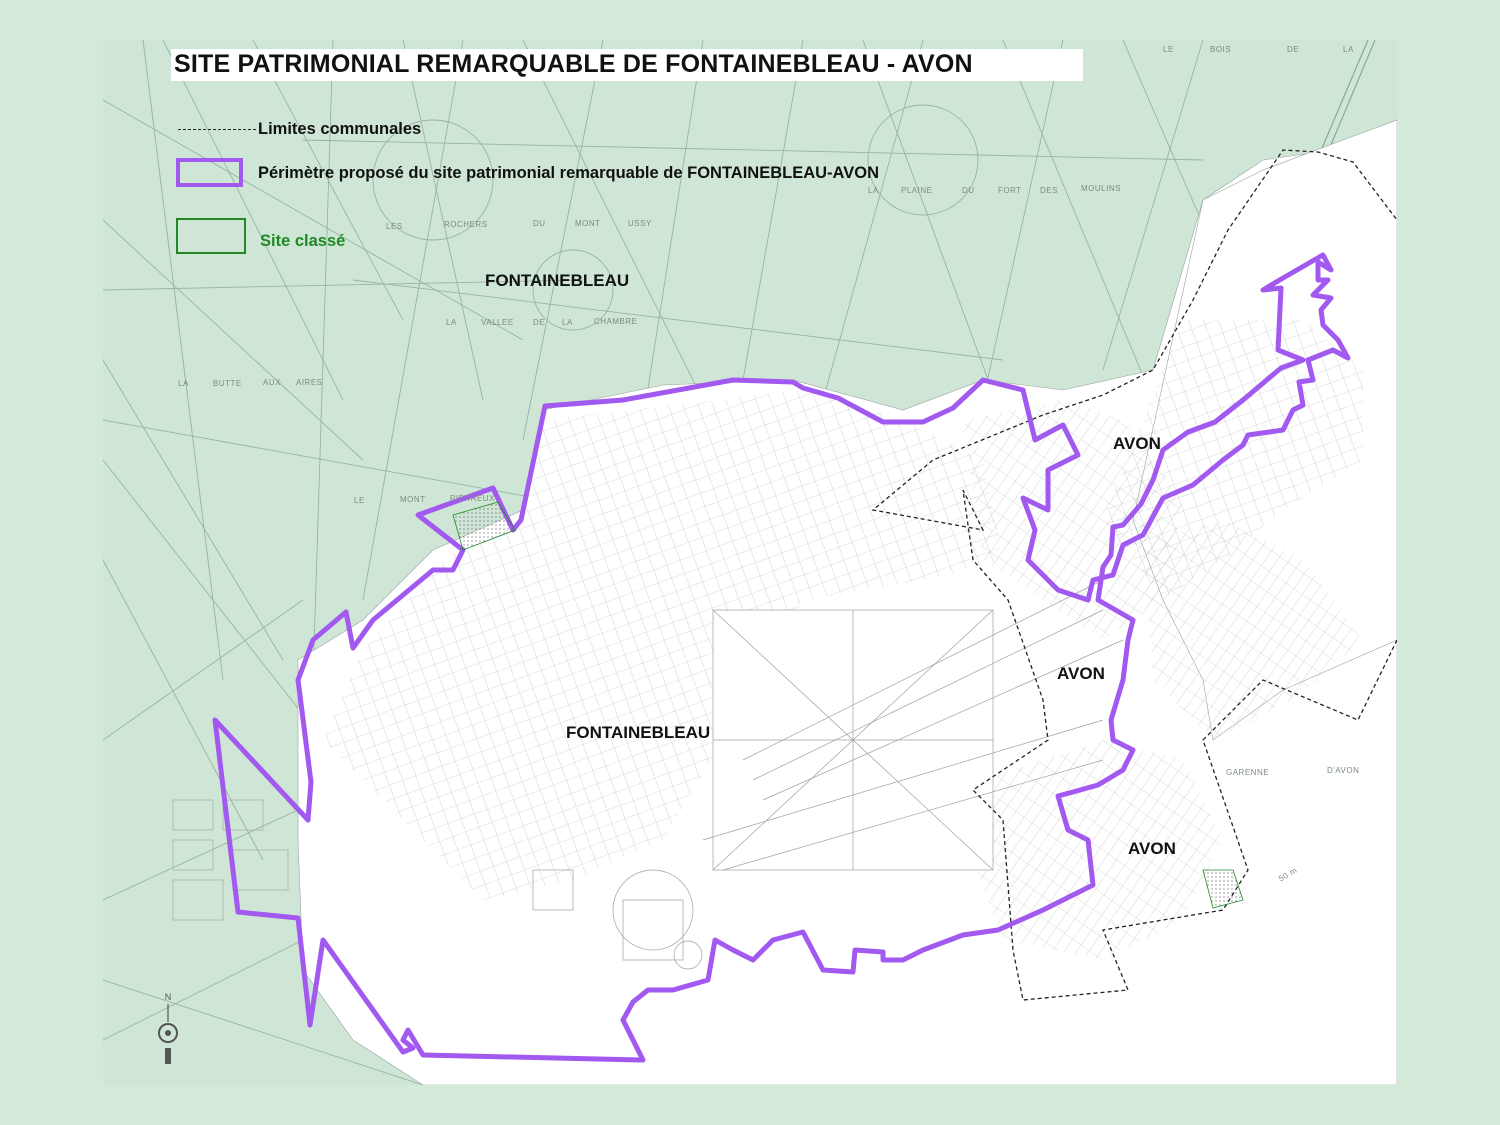 The image size is (1500, 1125). What do you see at coordinates (873, 190) in the screenshot?
I see `toponym-la-plaine-la: LA` at bounding box center [873, 190].